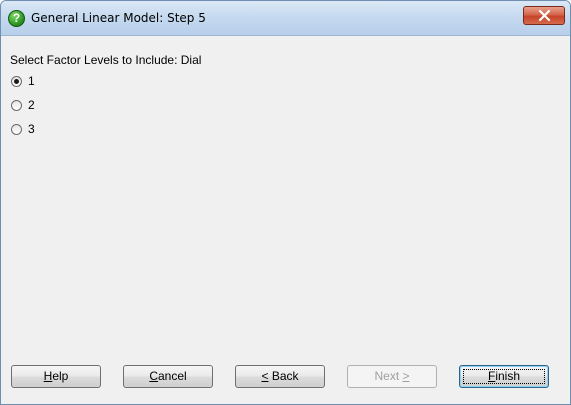 Image resolution: width=571 pixels, height=405 pixels. I want to click on back-button: < Back, so click(280, 376).